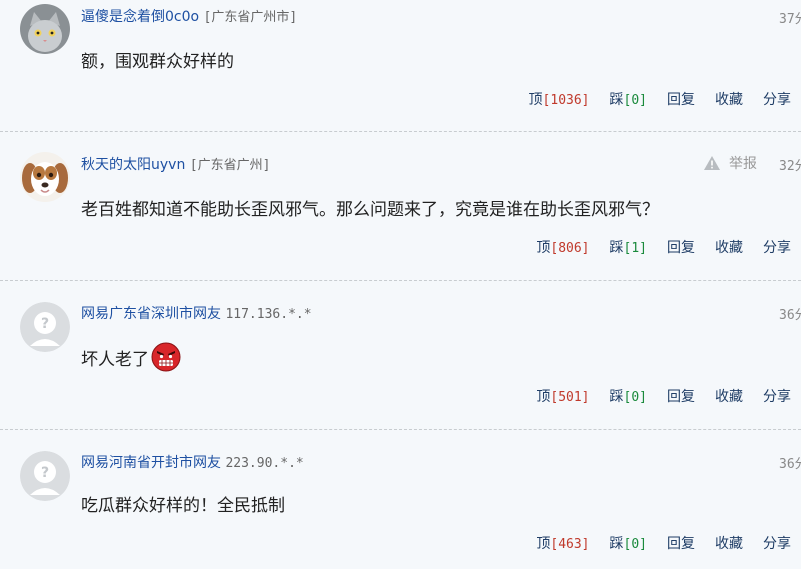 This screenshot has height=569, width=801. What do you see at coordinates (570, 248) in the screenshot?
I see `upvote-count: [806]` at bounding box center [570, 248].